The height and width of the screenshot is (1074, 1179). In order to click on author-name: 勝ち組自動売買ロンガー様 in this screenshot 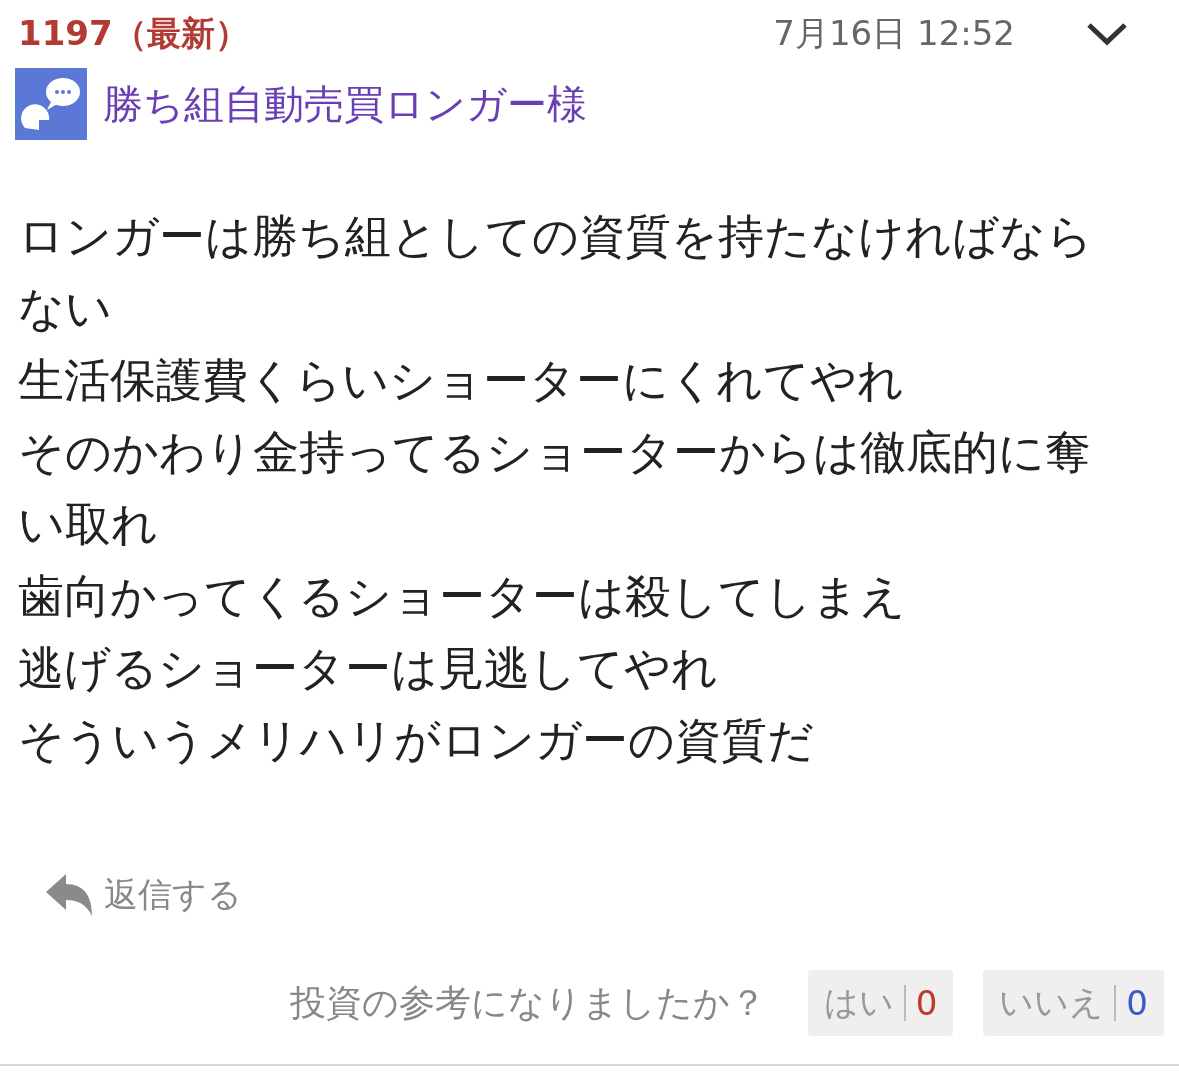, I will do `click(345, 104)`.